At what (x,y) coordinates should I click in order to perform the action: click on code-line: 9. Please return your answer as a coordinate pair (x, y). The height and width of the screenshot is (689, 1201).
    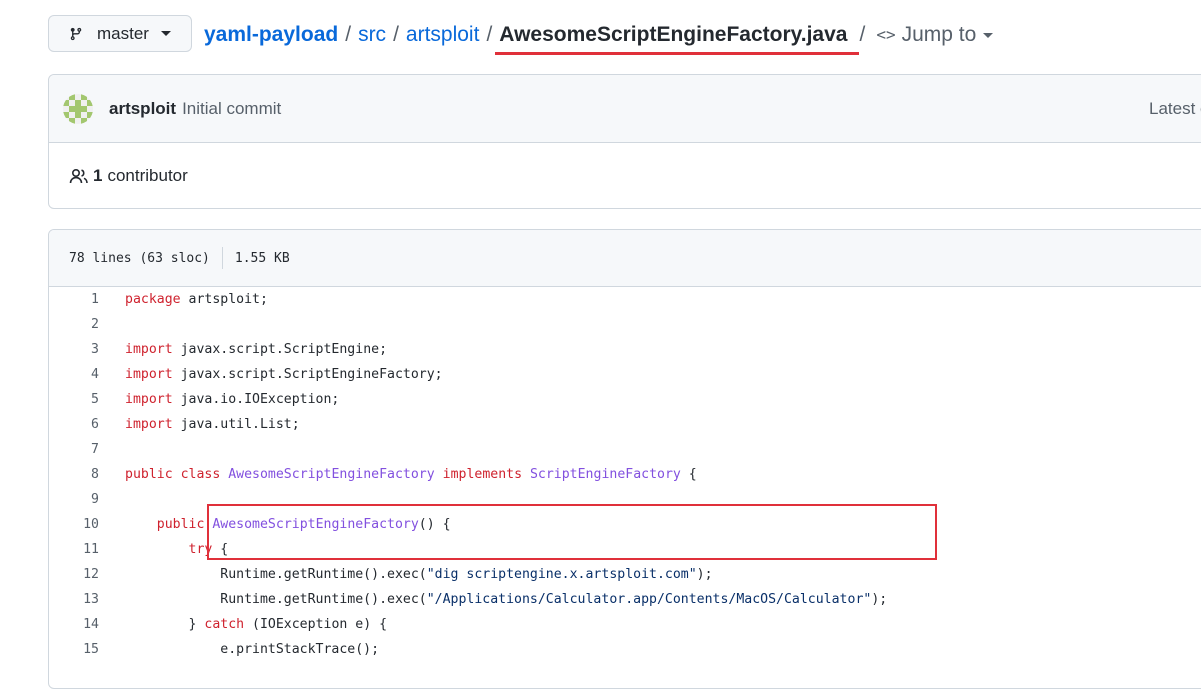
    Looking at the image, I should click on (625, 499).